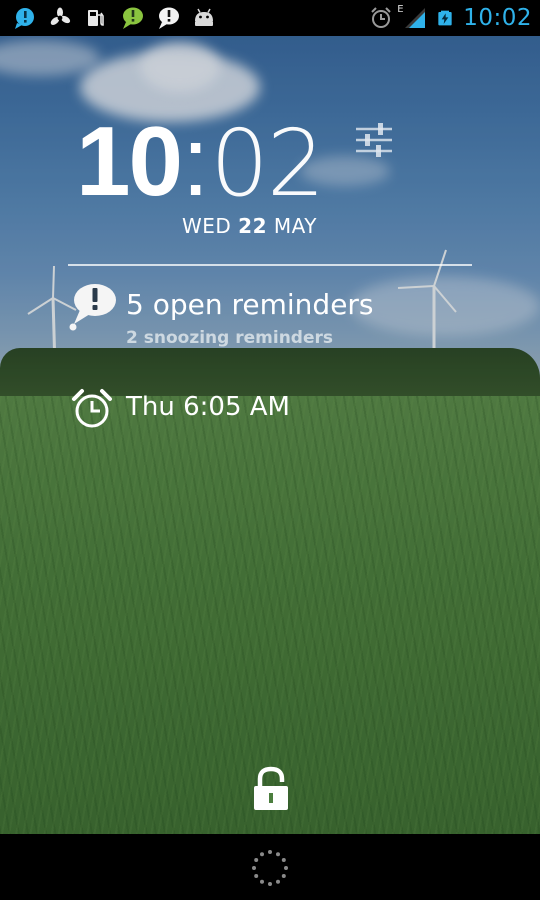 This screenshot has width=540, height=900. I want to click on date-day-number: 22, so click(253, 226).